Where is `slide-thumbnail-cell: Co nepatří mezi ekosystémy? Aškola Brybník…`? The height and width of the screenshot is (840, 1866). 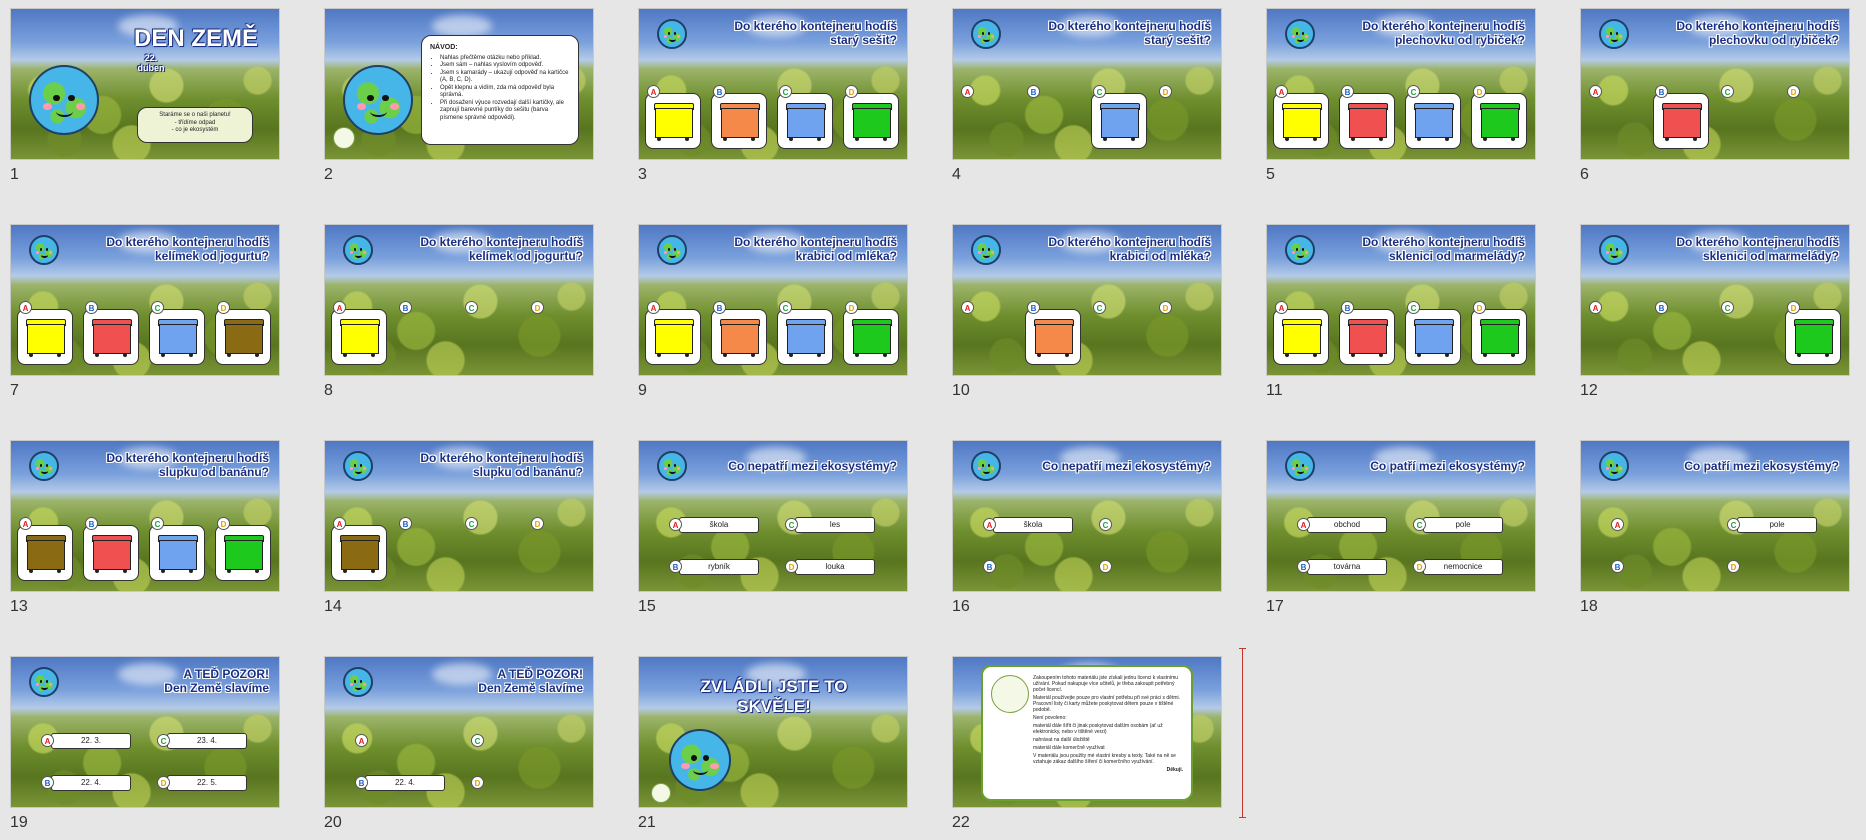
slide-thumbnail-cell: Co nepatří mezi ekosystémy? Aškola Brybník… is located at coordinates (773, 527).